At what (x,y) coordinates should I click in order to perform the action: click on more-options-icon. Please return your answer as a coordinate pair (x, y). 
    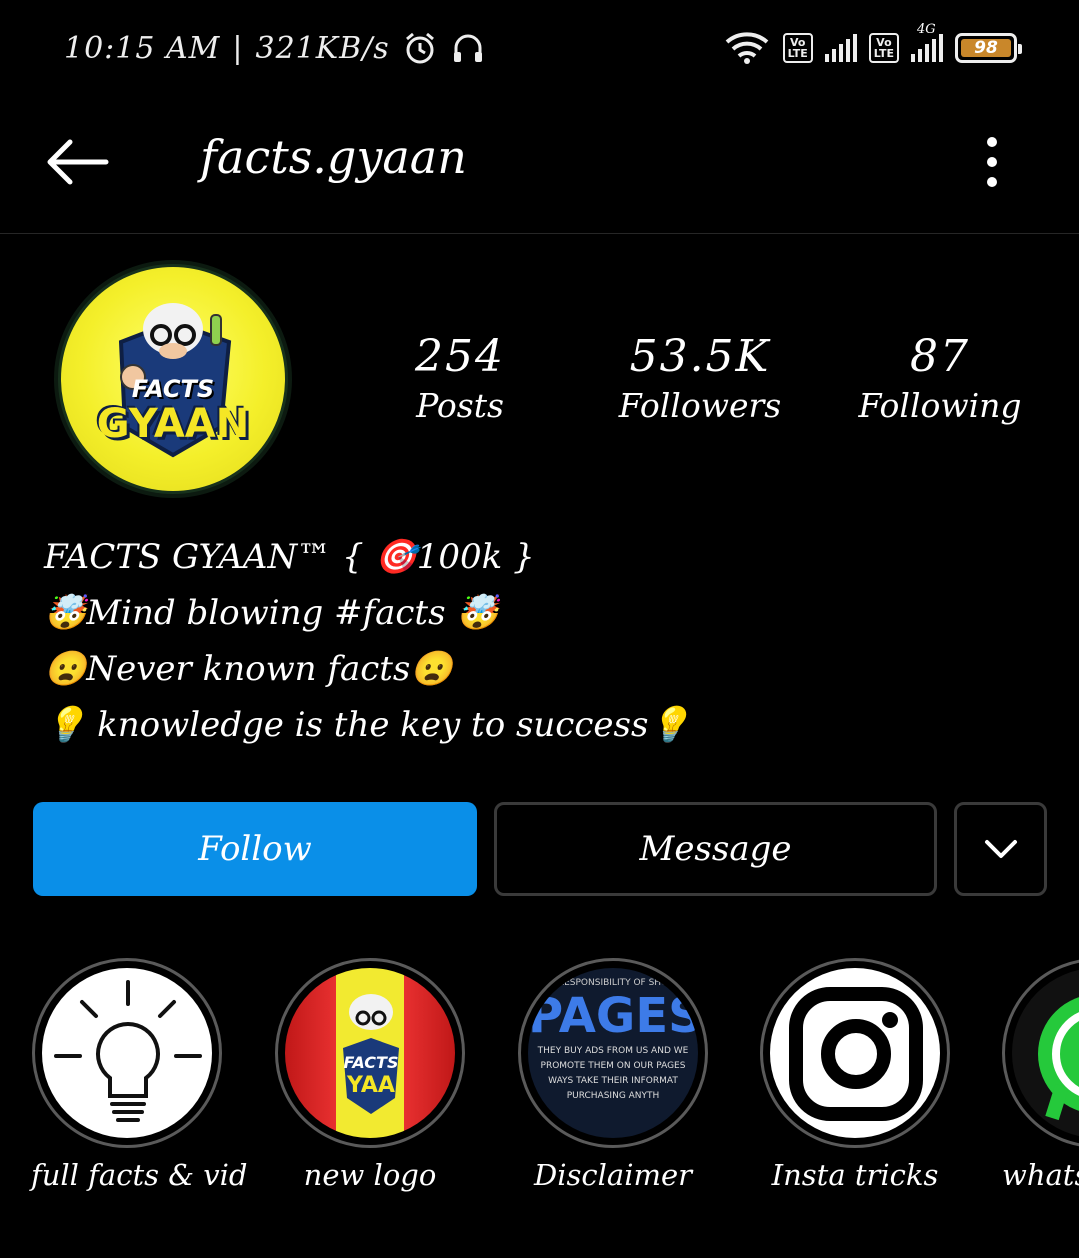
    Looking at the image, I should click on (992, 162).